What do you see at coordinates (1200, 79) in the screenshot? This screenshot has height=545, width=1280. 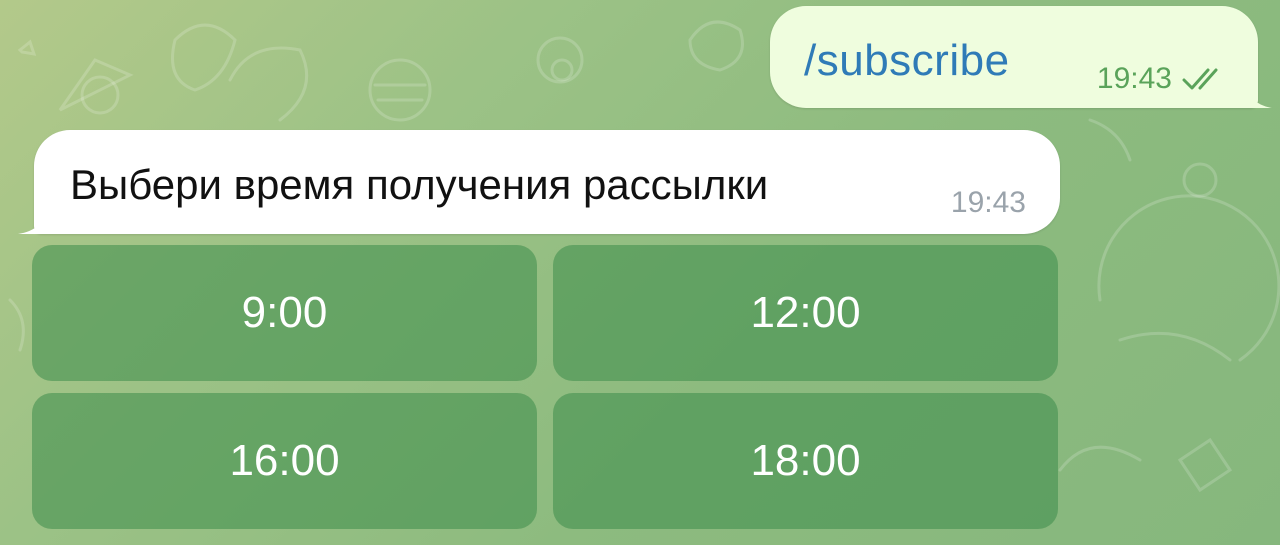 I see `double-check-icon` at bounding box center [1200, 79].